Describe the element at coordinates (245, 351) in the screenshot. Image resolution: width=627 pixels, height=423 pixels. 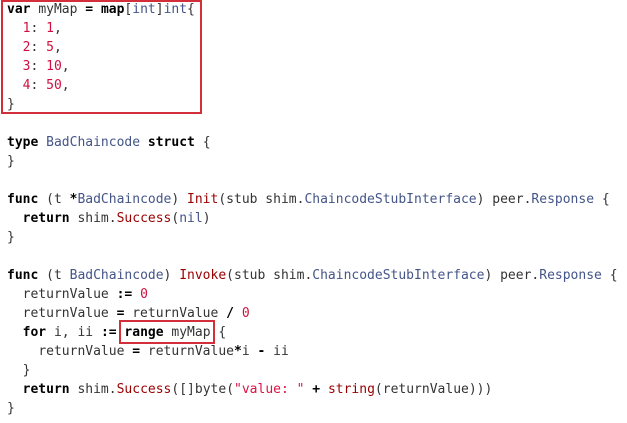
I see `identifier: i` at that location.